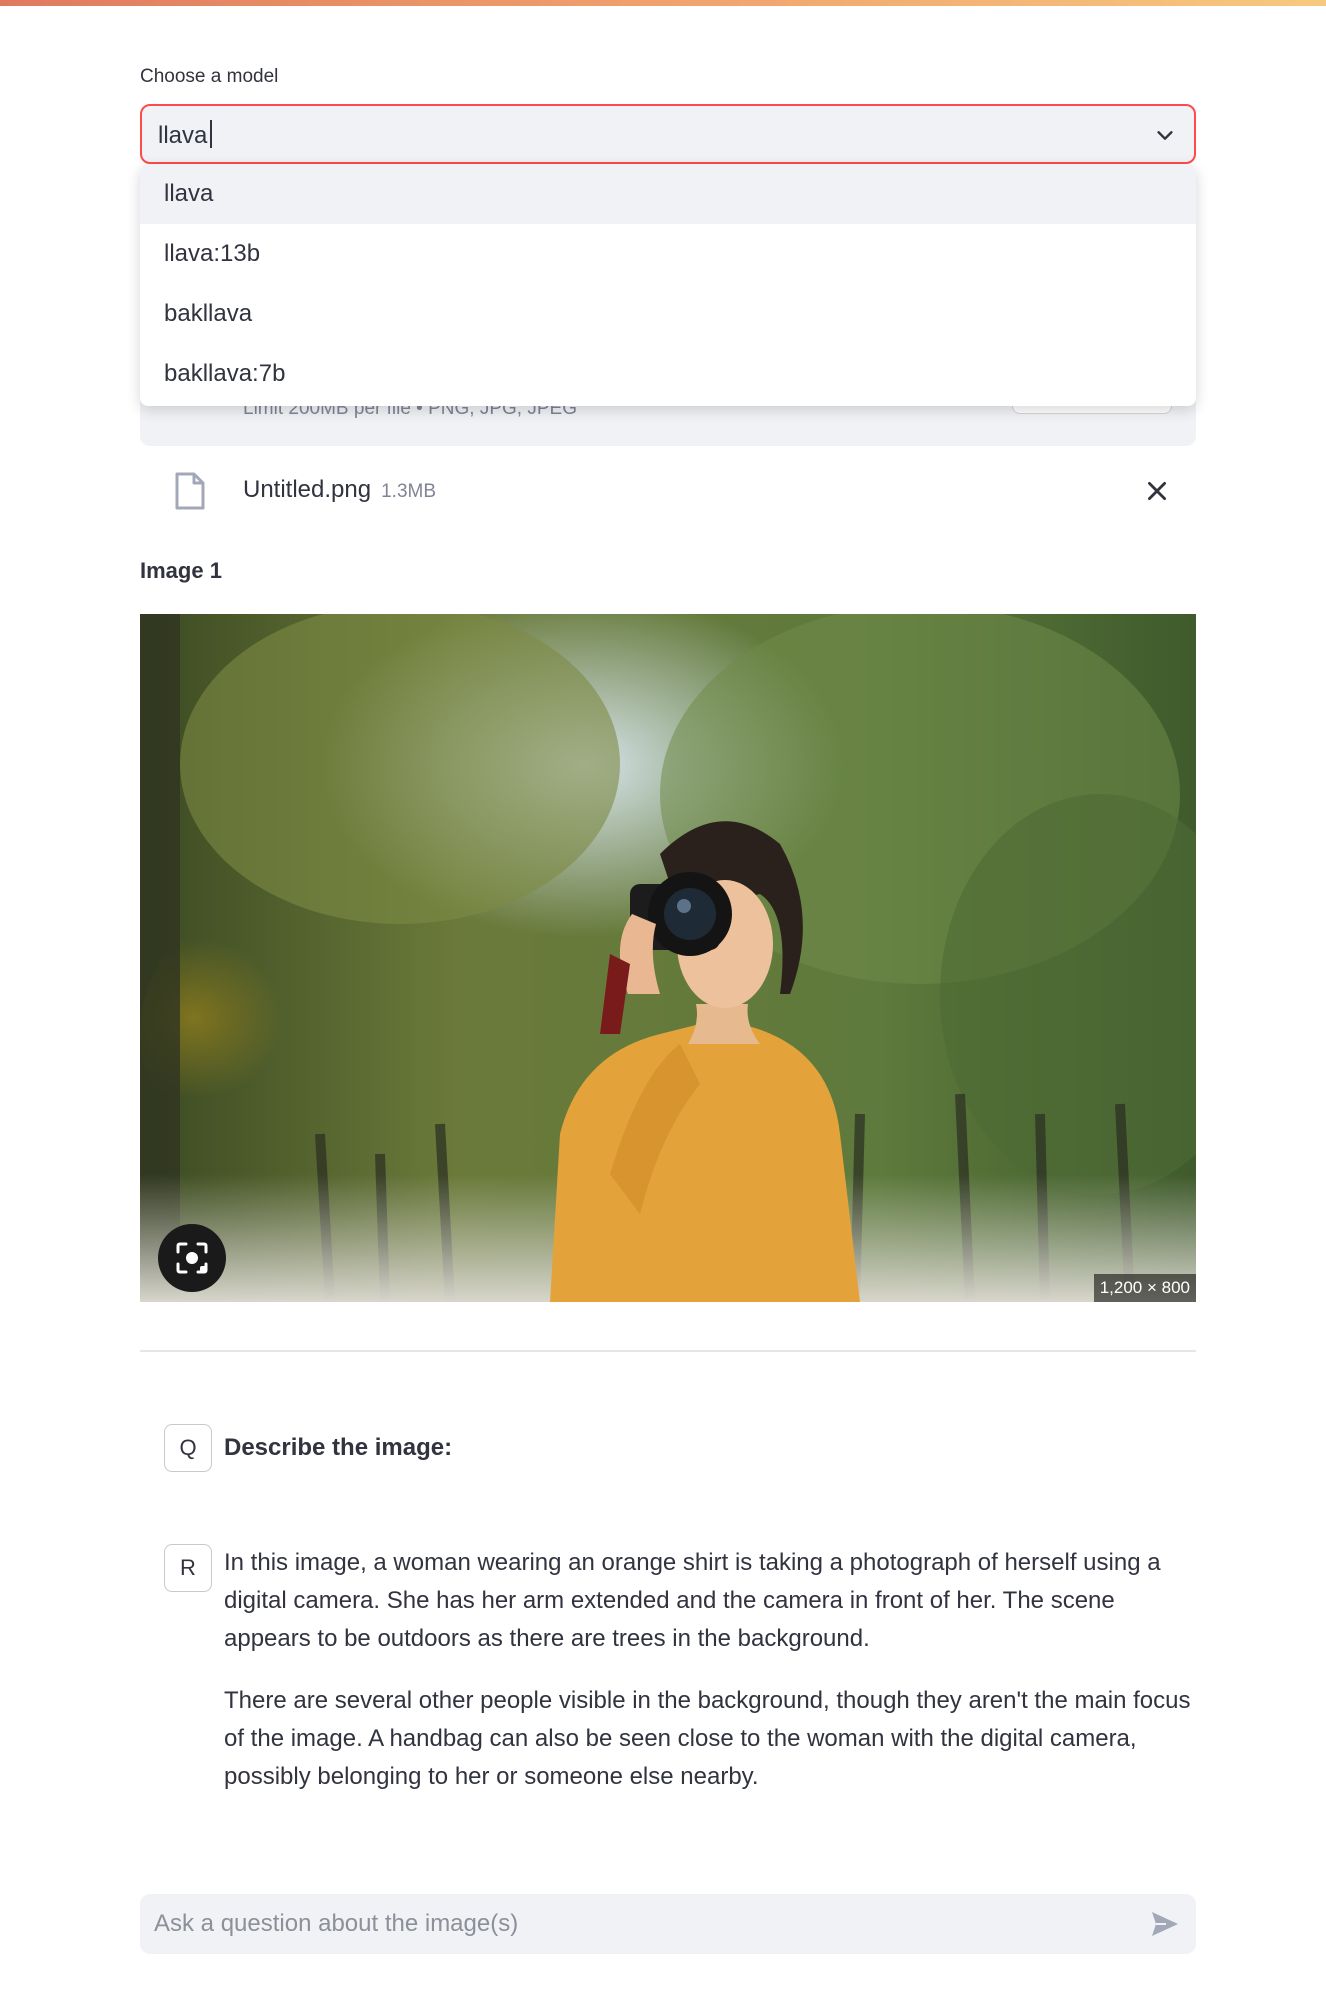  I want to click on question-text: Describe the image:, so click(338, 1447).